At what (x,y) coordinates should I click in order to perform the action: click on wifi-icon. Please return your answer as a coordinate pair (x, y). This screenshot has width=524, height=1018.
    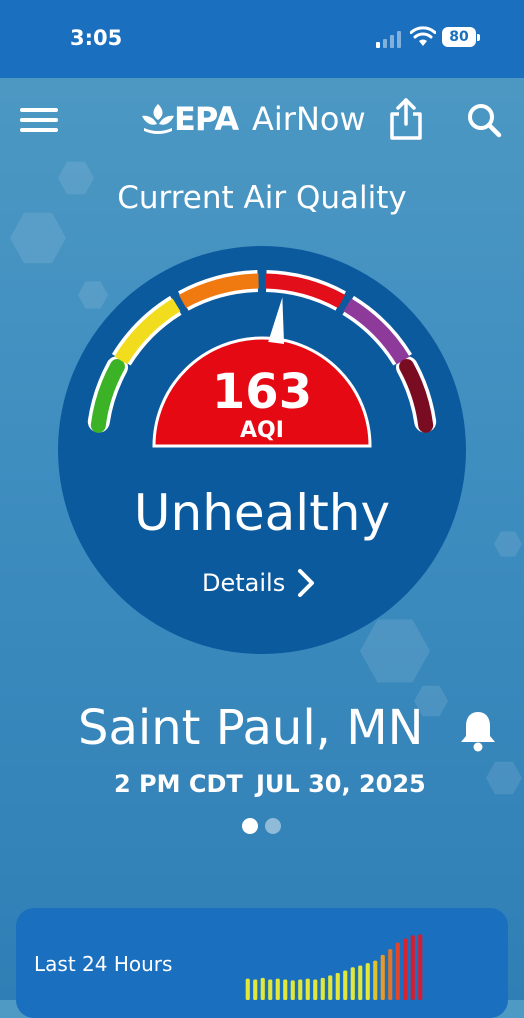
    Looking at the image, I should click on (423, 36).